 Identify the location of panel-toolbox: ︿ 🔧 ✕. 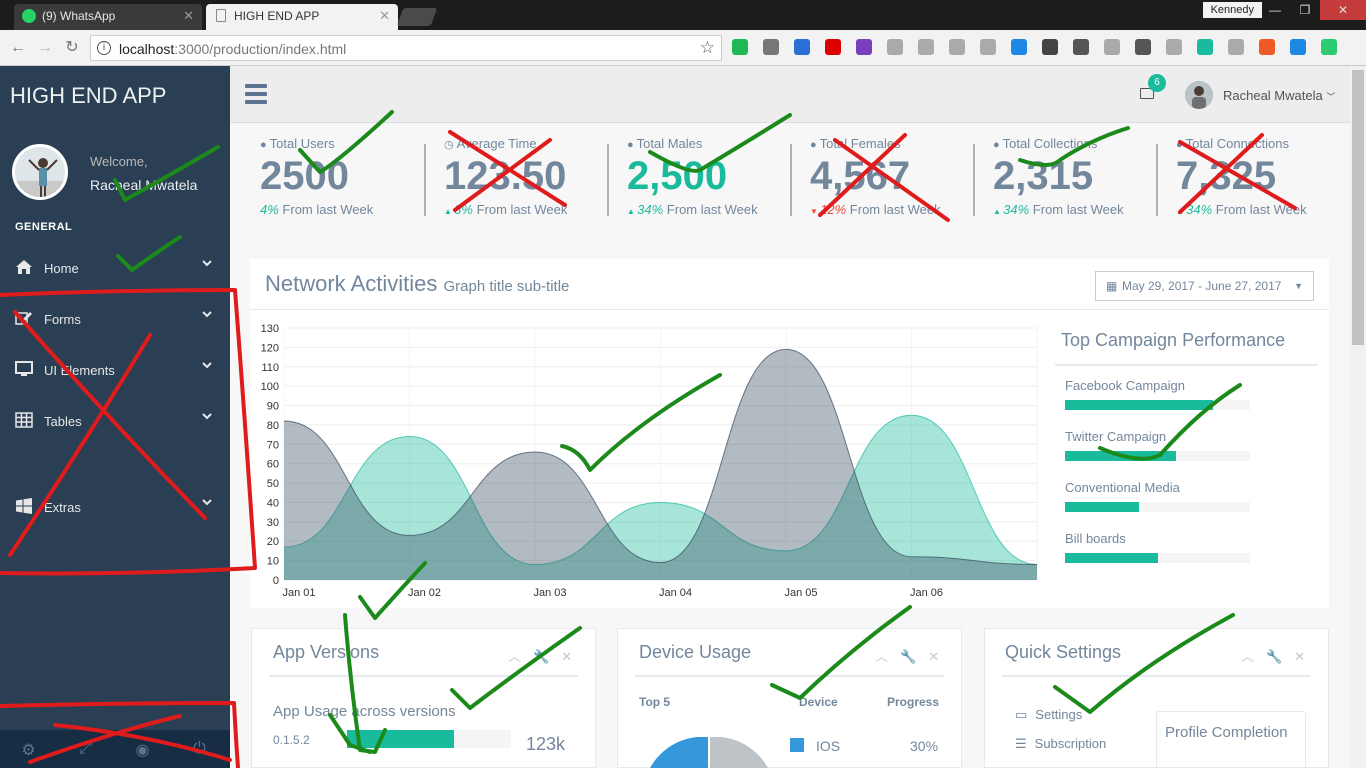
(534, 655).